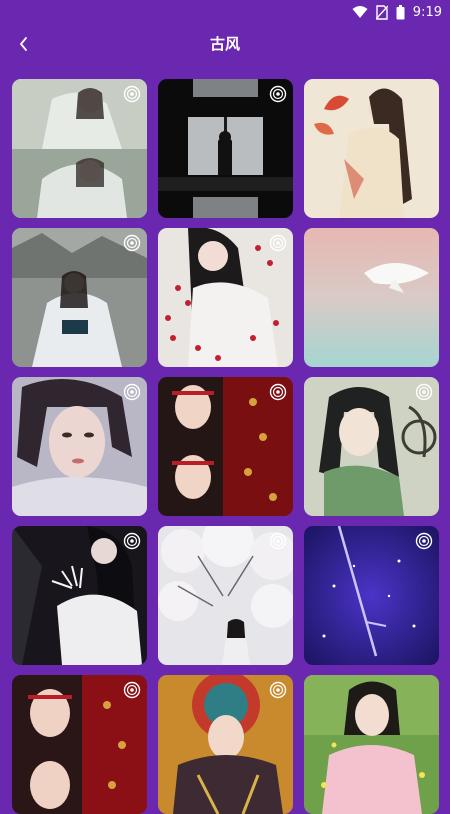  I want to click on status-bar: 9:19, so click(225, 12).